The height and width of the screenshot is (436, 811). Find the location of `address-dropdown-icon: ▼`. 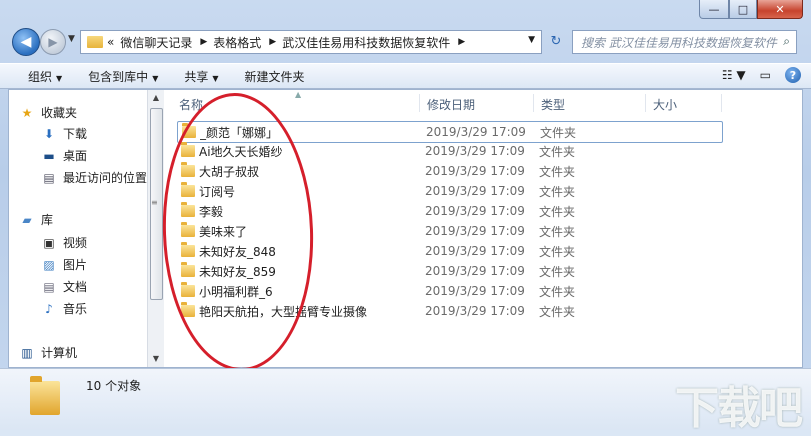

address-dropdown-icon: ▼ is located at coordinates (531, 40).